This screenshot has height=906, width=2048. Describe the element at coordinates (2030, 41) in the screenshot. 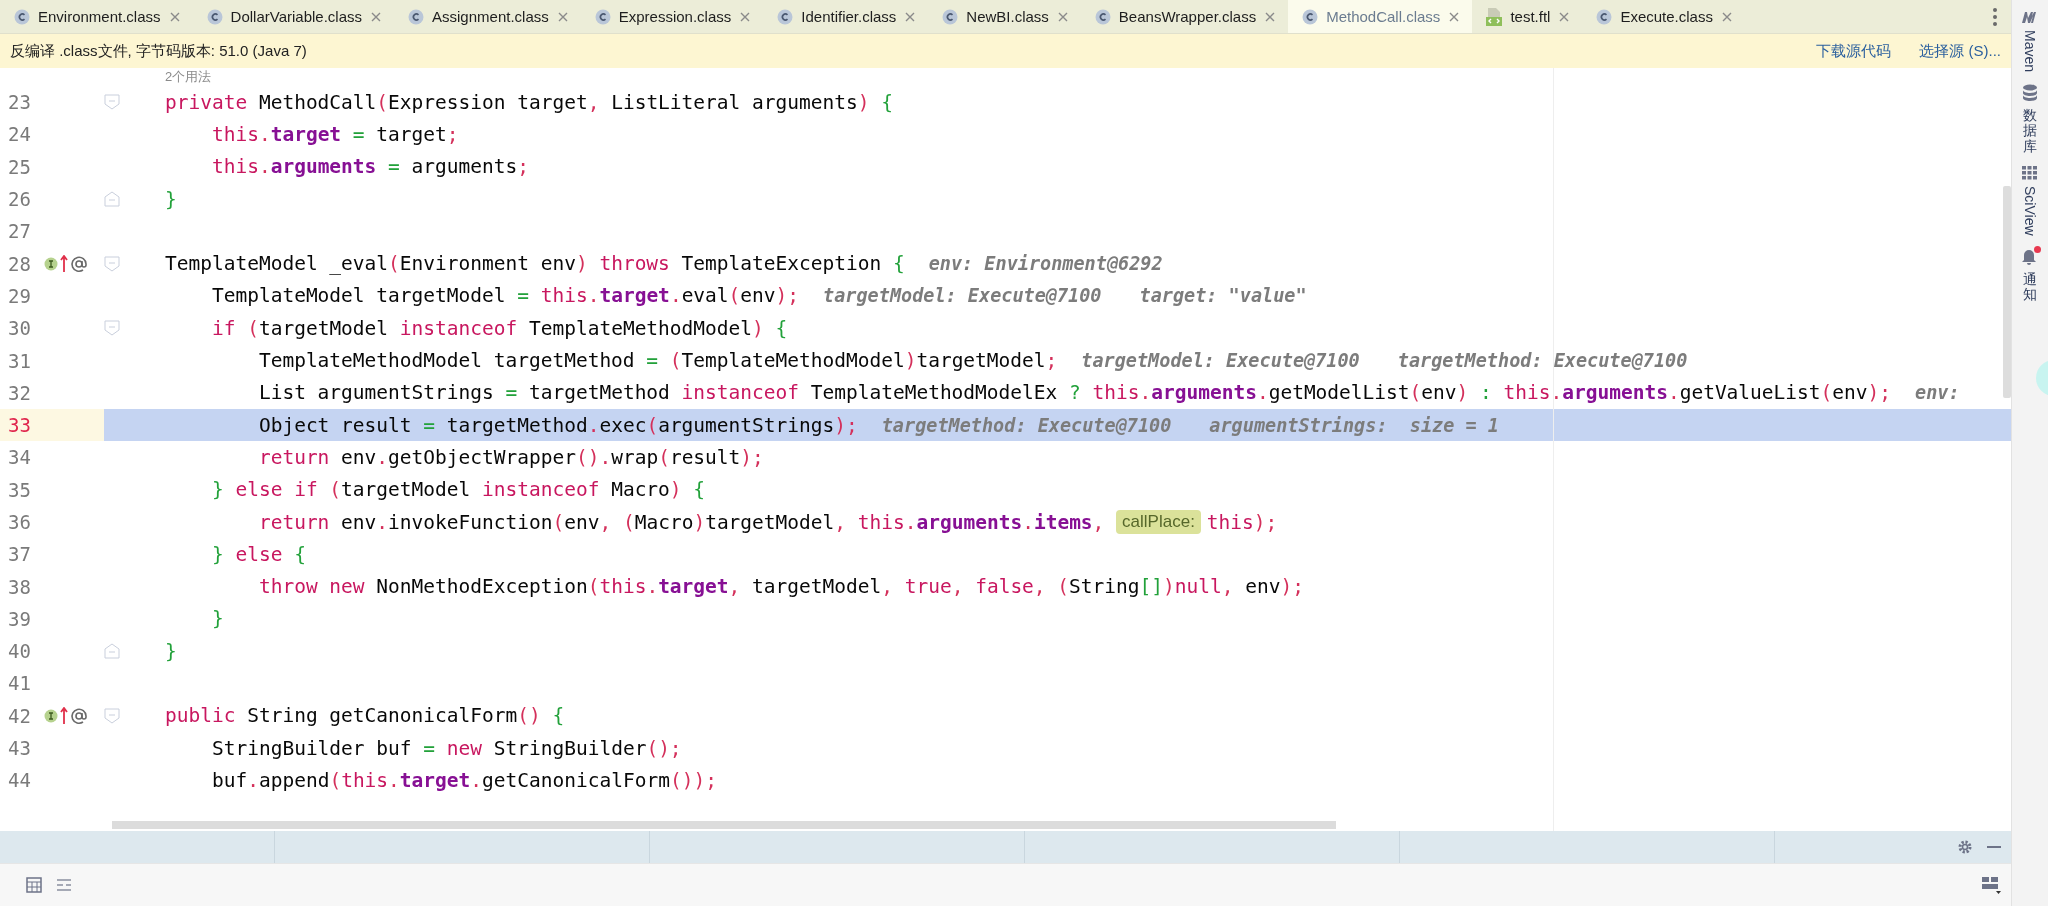

I see `tool-window-button: Maven` at that location.